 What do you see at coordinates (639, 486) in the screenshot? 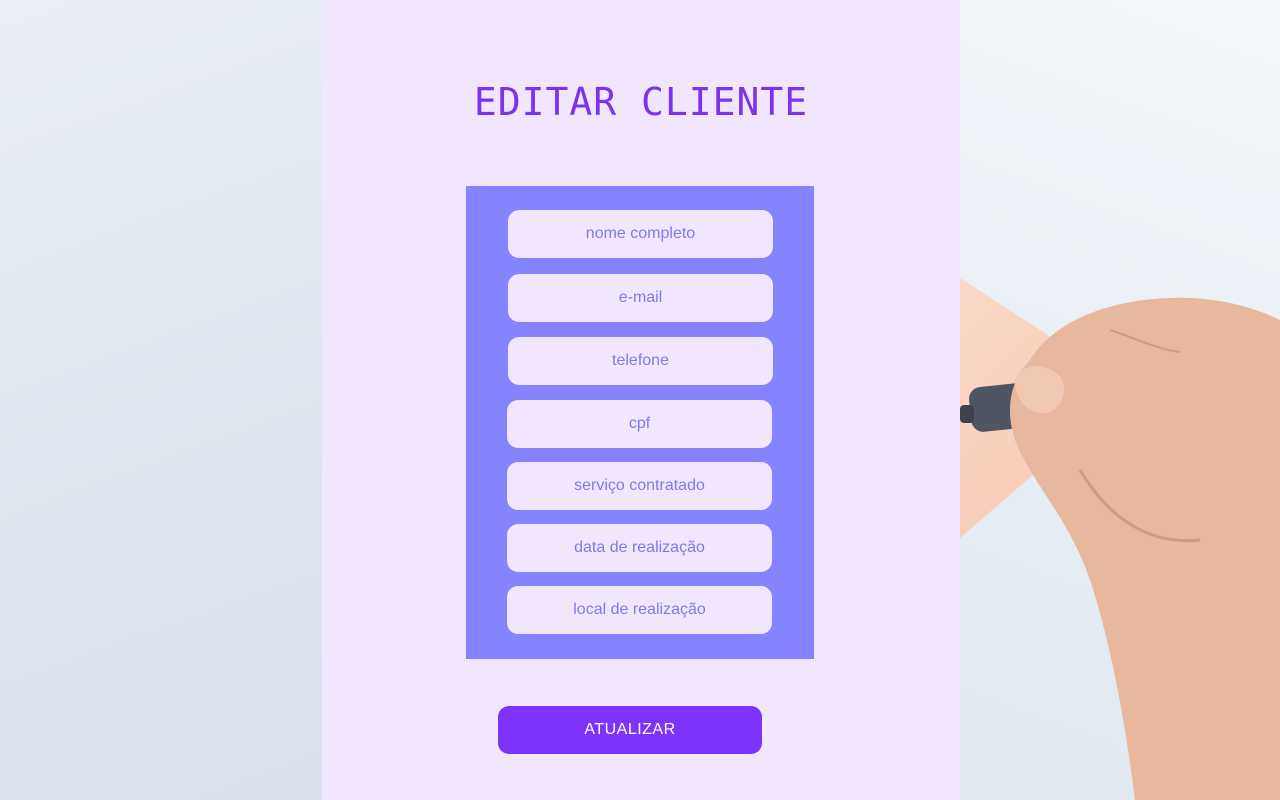
I see `service-input` at bounding box center [639, 486].